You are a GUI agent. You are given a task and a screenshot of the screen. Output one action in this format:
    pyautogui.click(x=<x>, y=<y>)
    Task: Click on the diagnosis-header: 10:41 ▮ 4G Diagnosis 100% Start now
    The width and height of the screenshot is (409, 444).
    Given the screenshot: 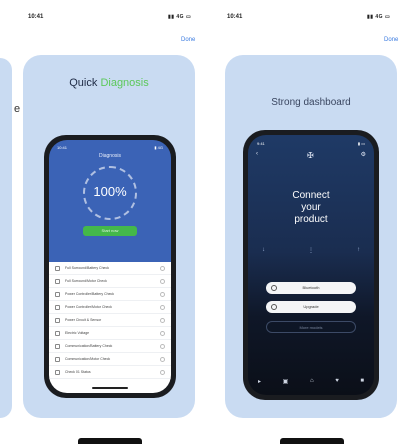 What is the action you would take?
    pyautogui.click(x=110, y=201)
    